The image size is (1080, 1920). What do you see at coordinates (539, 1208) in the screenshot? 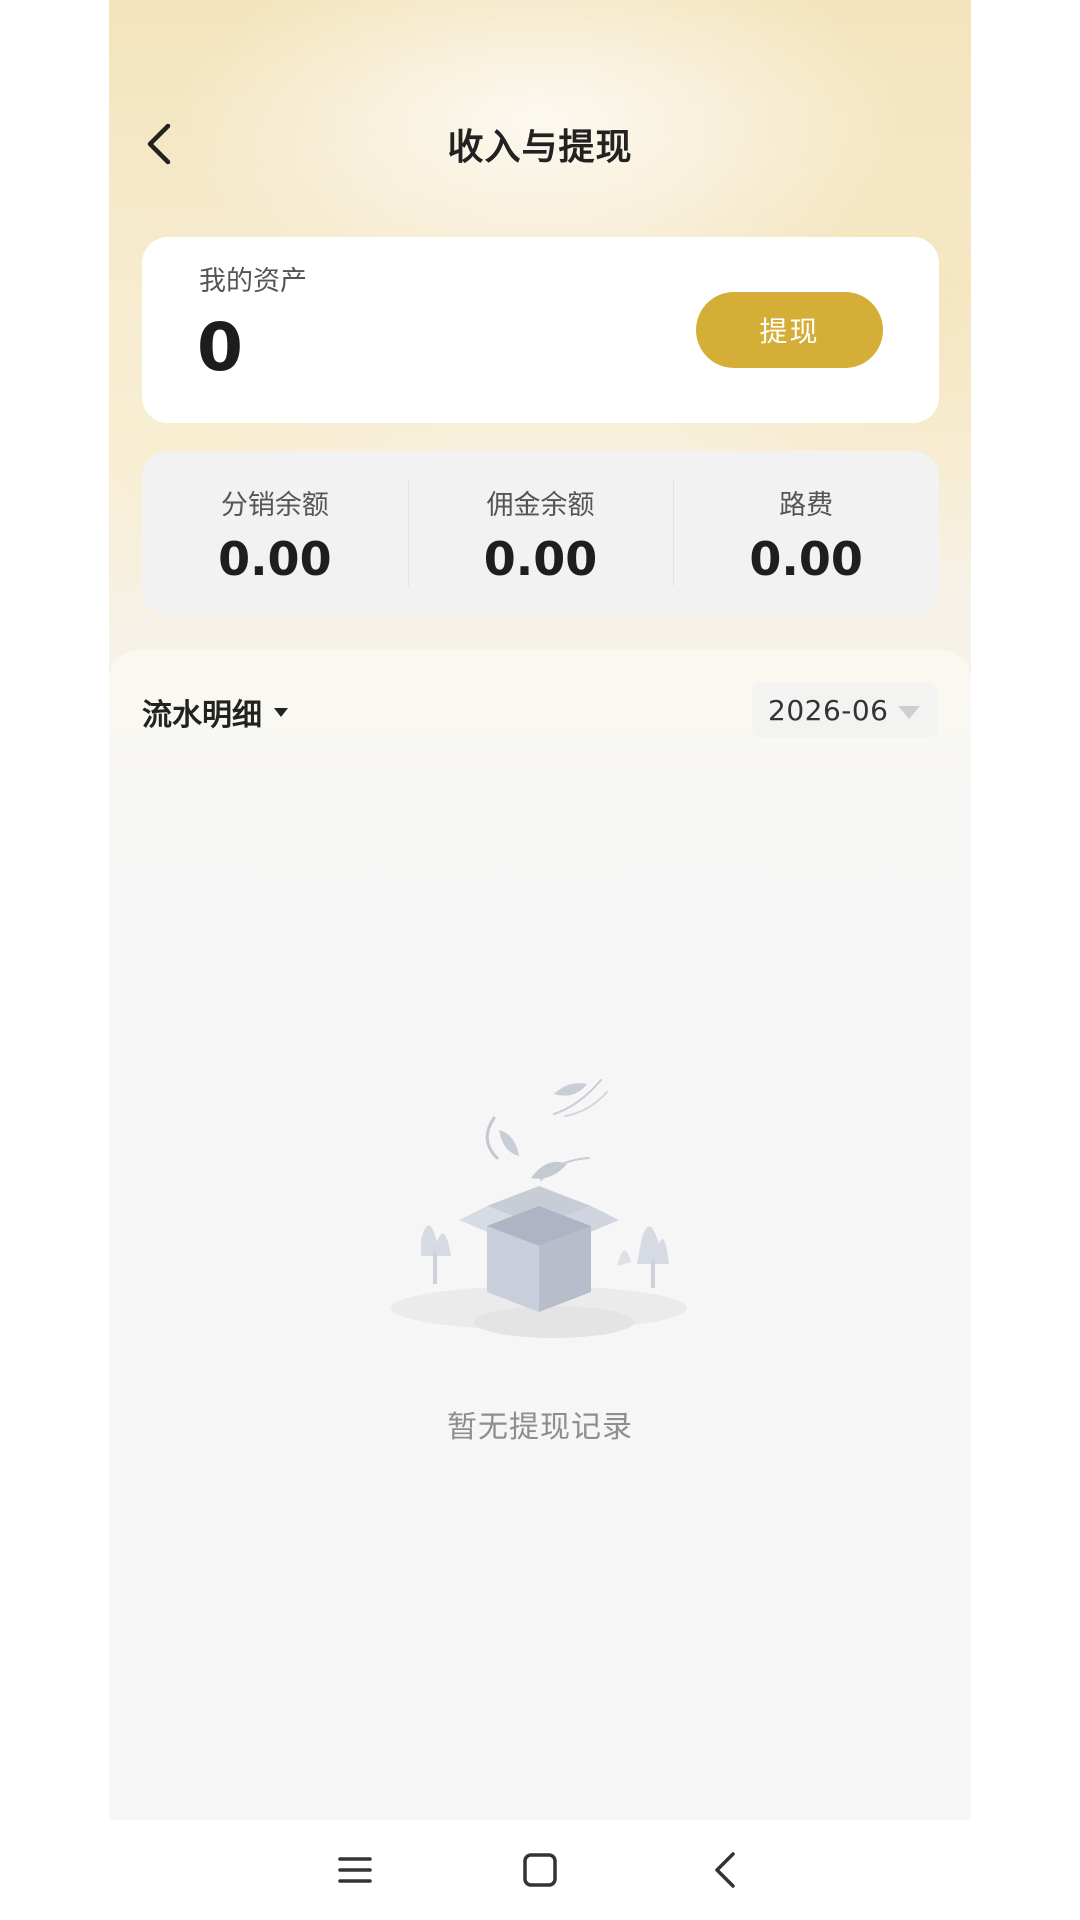
I see `empty-box-illustration` at bounding box center [539, 1208].